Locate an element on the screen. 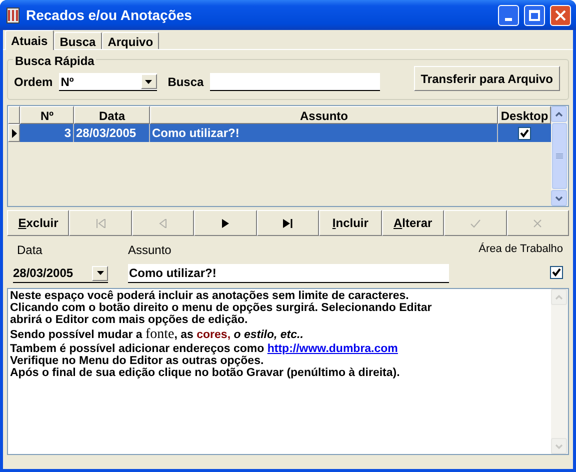 This screenshot has height=472, width=576. table-row: 3 28/03/2005 Como utilizar?! is located at coordinates (279, 133).